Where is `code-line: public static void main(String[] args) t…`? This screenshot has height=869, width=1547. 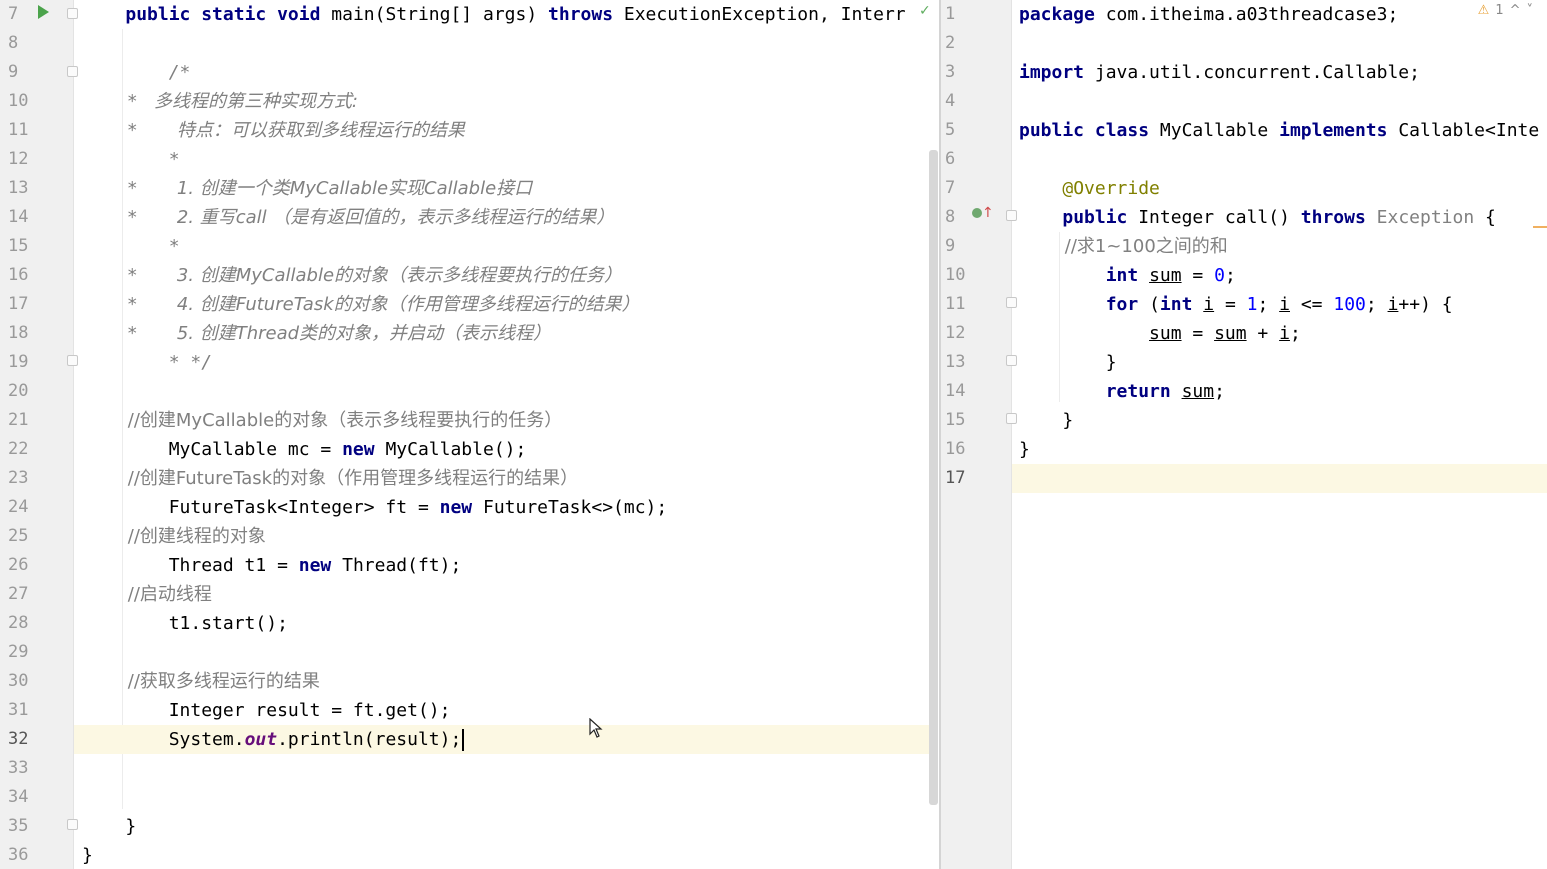 code-line: public static void main(String[] args) t… is located at coordinates (502, 14).